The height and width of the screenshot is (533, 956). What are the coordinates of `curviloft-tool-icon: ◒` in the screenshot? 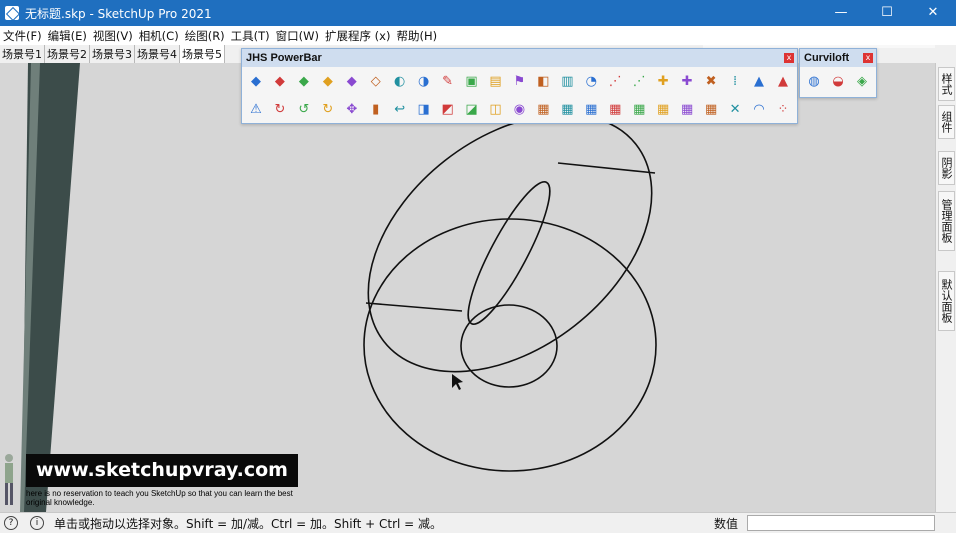 It's located at (838, 81).